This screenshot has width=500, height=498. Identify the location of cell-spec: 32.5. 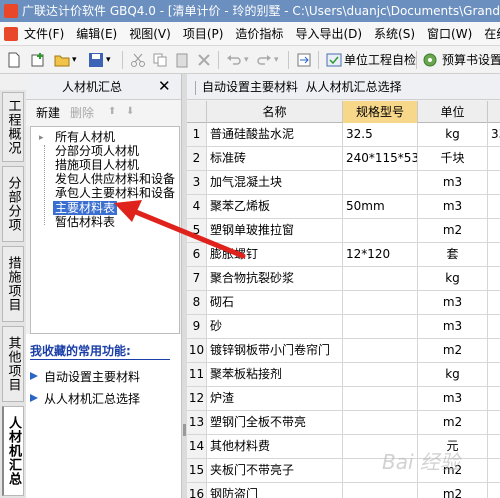
(380, 134).